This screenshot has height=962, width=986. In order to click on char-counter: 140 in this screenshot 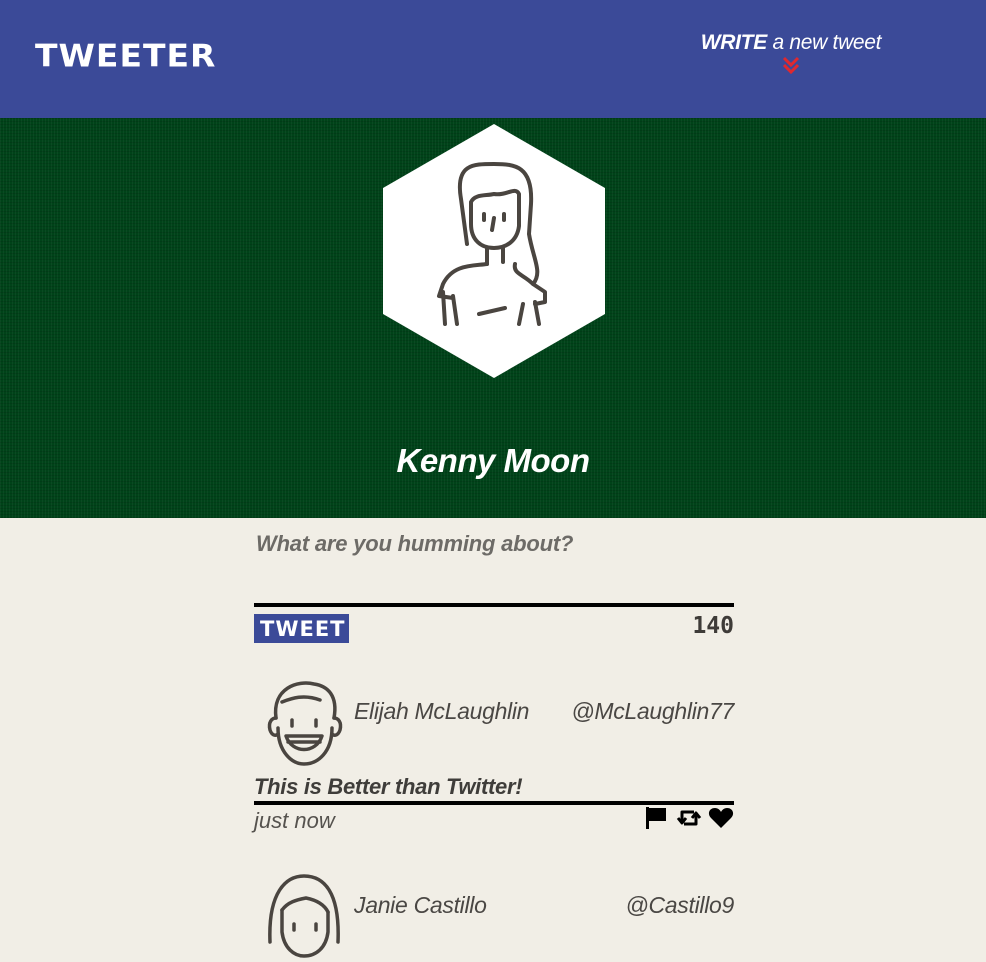, I will do `click(713, 626)`.